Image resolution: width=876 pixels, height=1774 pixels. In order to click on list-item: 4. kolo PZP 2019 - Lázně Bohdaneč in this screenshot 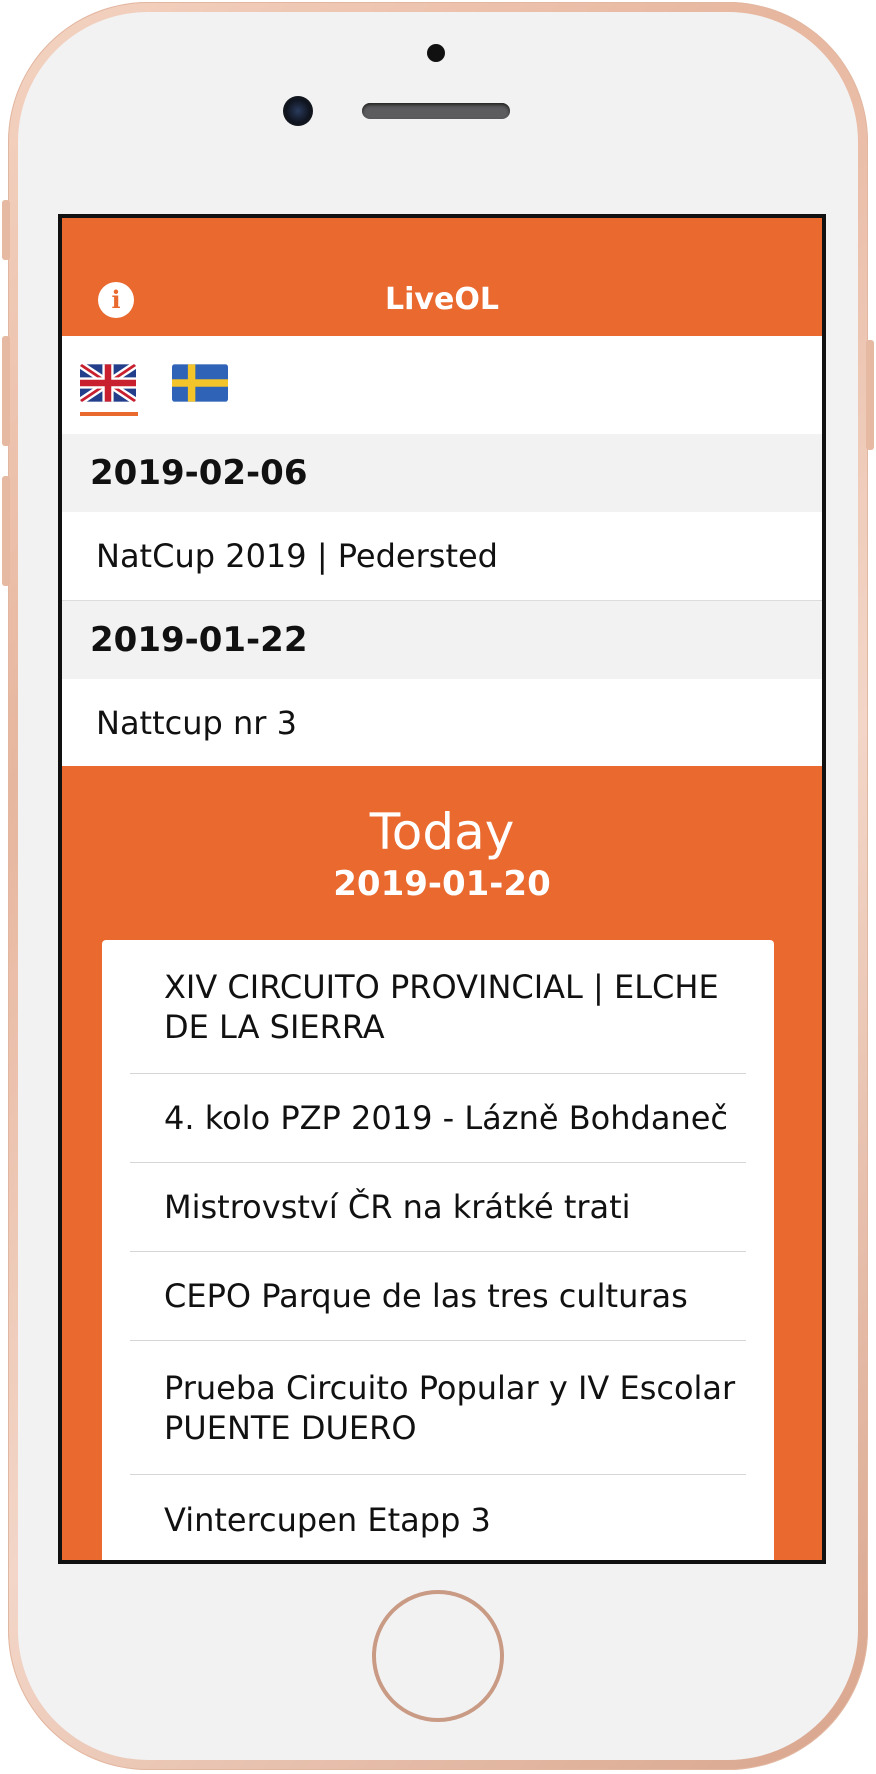, I will do `click(438, 1118)`.